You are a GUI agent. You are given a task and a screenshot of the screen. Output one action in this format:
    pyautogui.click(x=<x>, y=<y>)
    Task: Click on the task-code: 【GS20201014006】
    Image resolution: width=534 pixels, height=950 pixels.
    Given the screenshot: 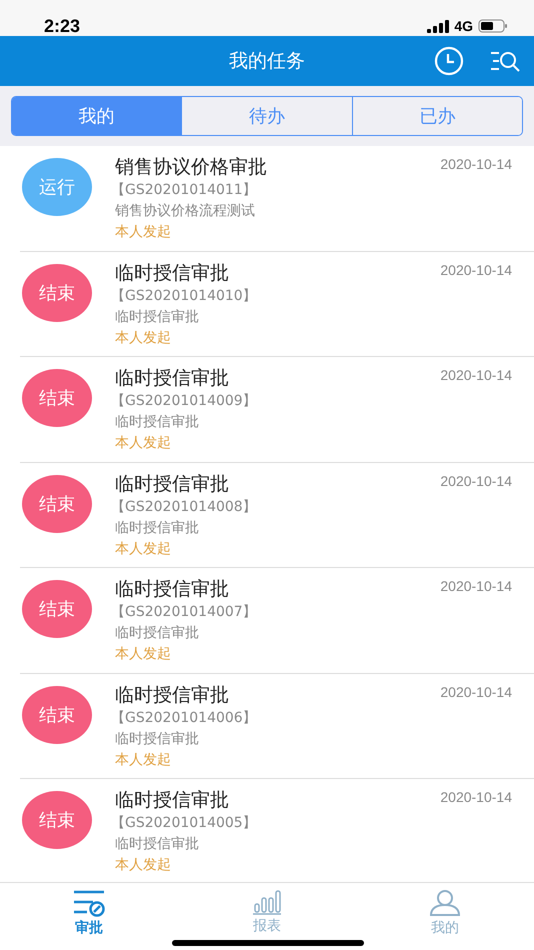 What is the action you would take?
    pyautogui.click(x=184, y=718)
    